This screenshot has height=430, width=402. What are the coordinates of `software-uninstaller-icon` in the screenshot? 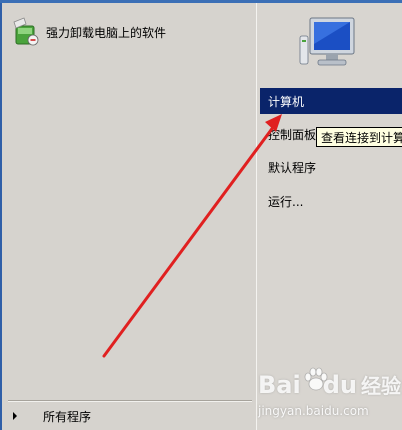 It's located at (26, 31).